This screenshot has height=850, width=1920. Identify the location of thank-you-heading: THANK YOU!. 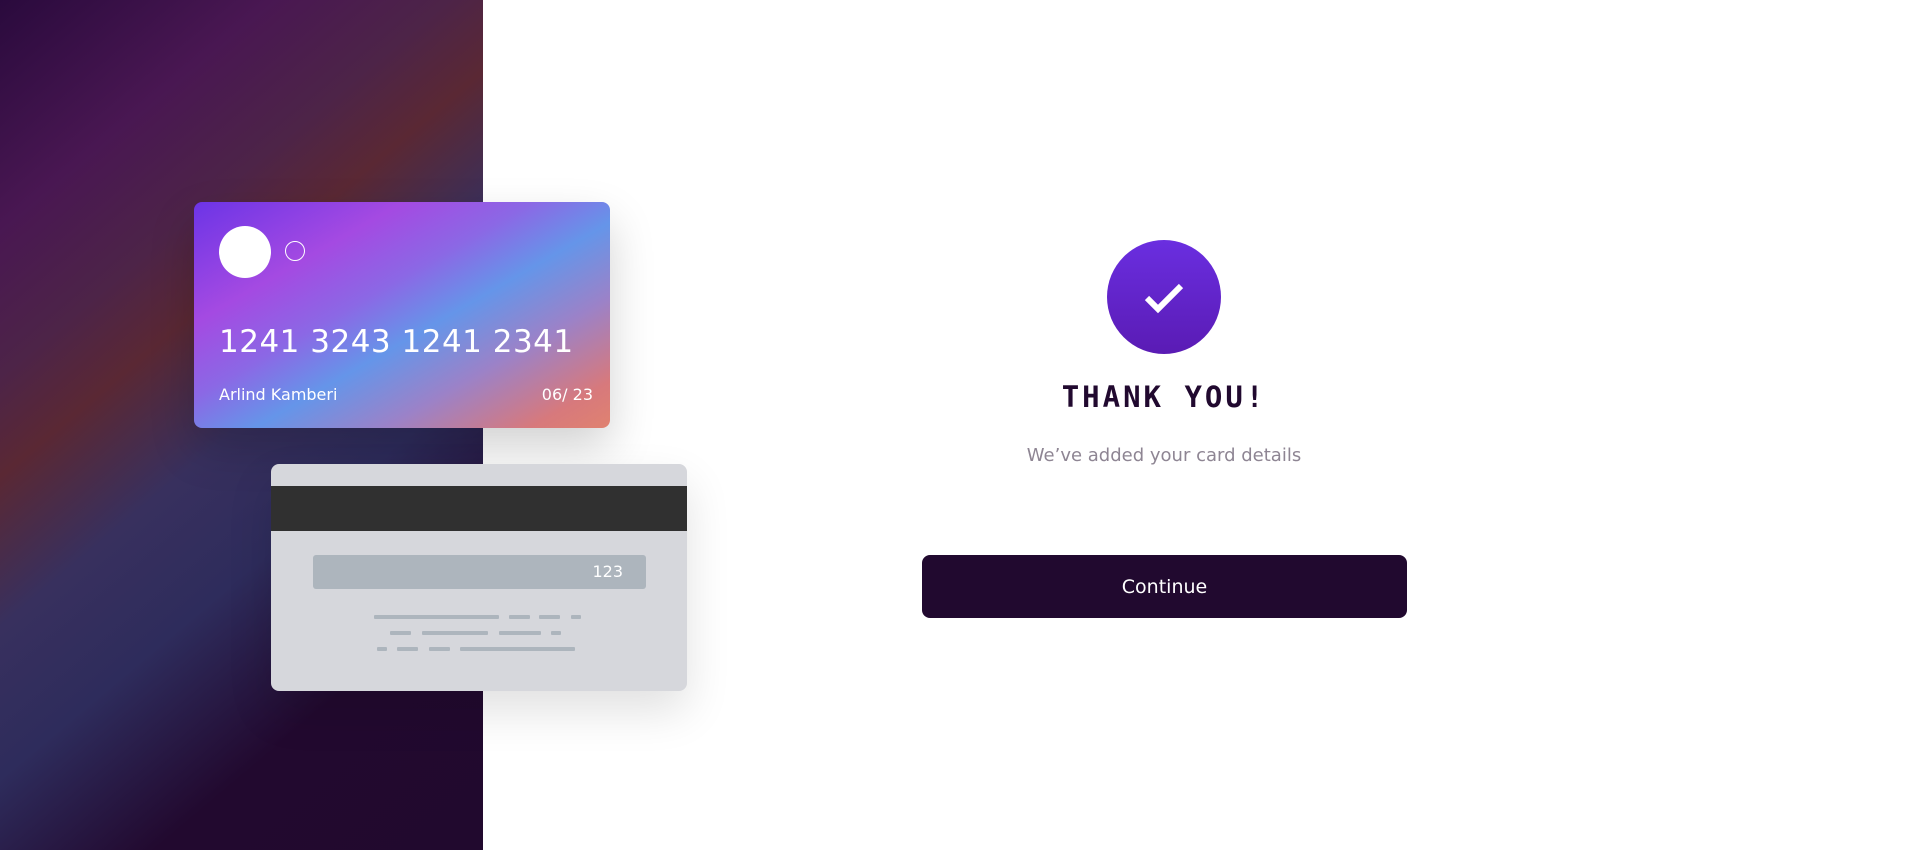
(1164, 397).